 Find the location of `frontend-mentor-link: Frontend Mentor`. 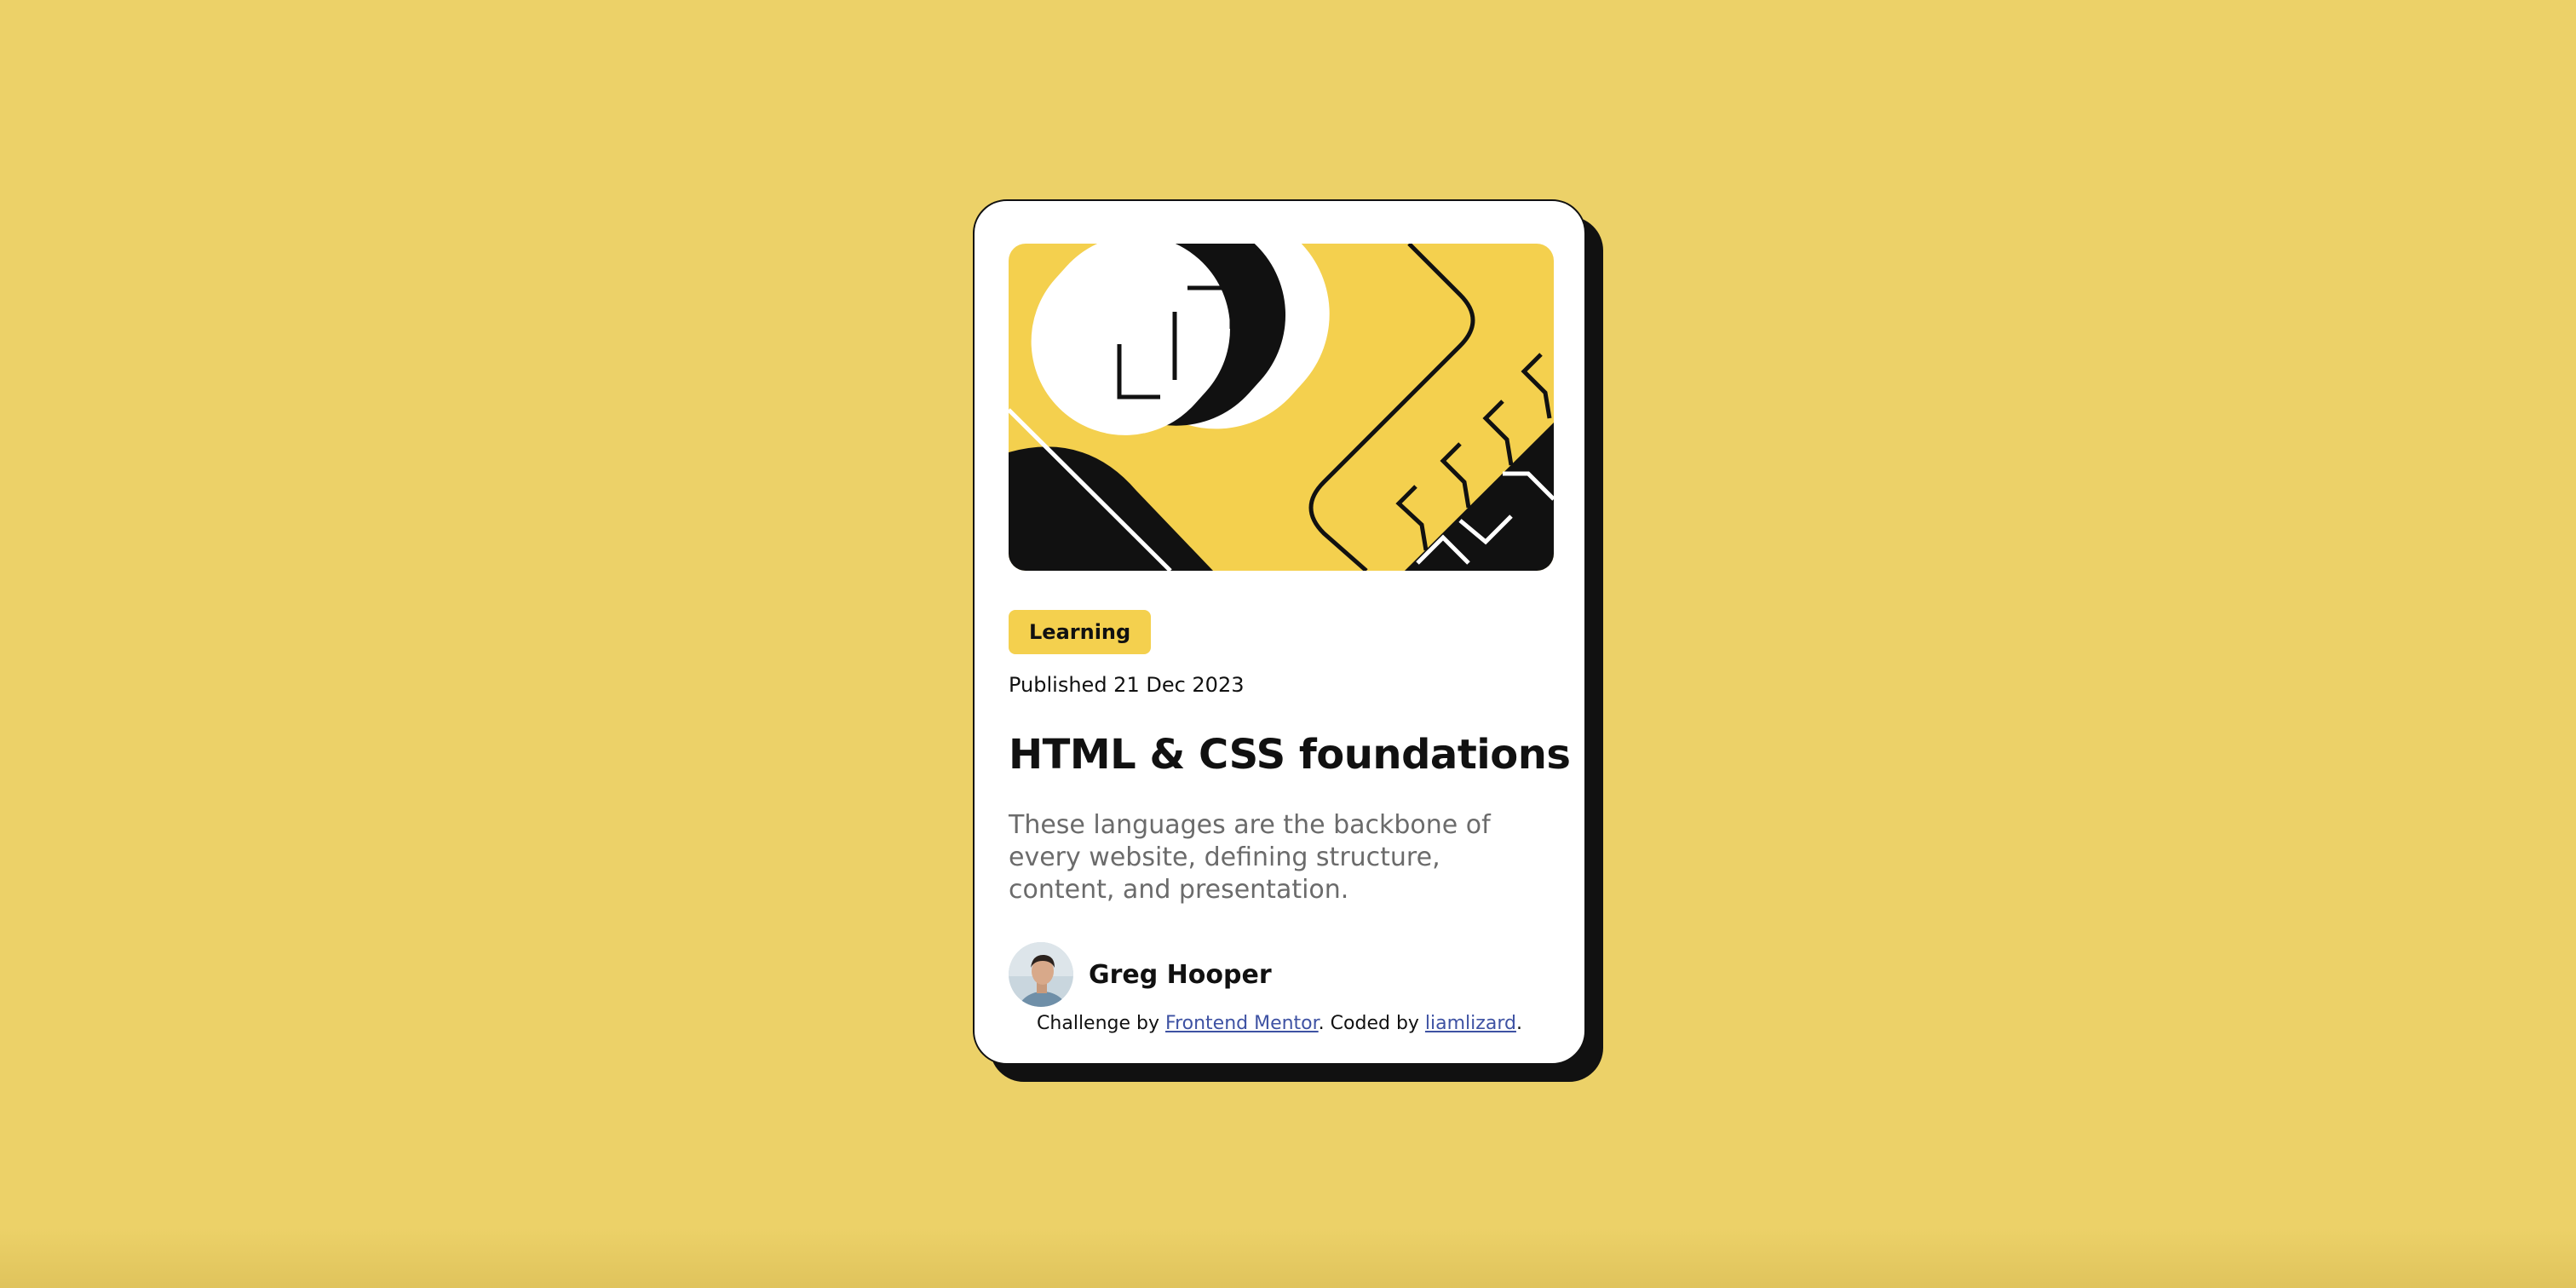

frontend-mentor-link: Frontend Mentor is located at coordinates (1242, 1023).